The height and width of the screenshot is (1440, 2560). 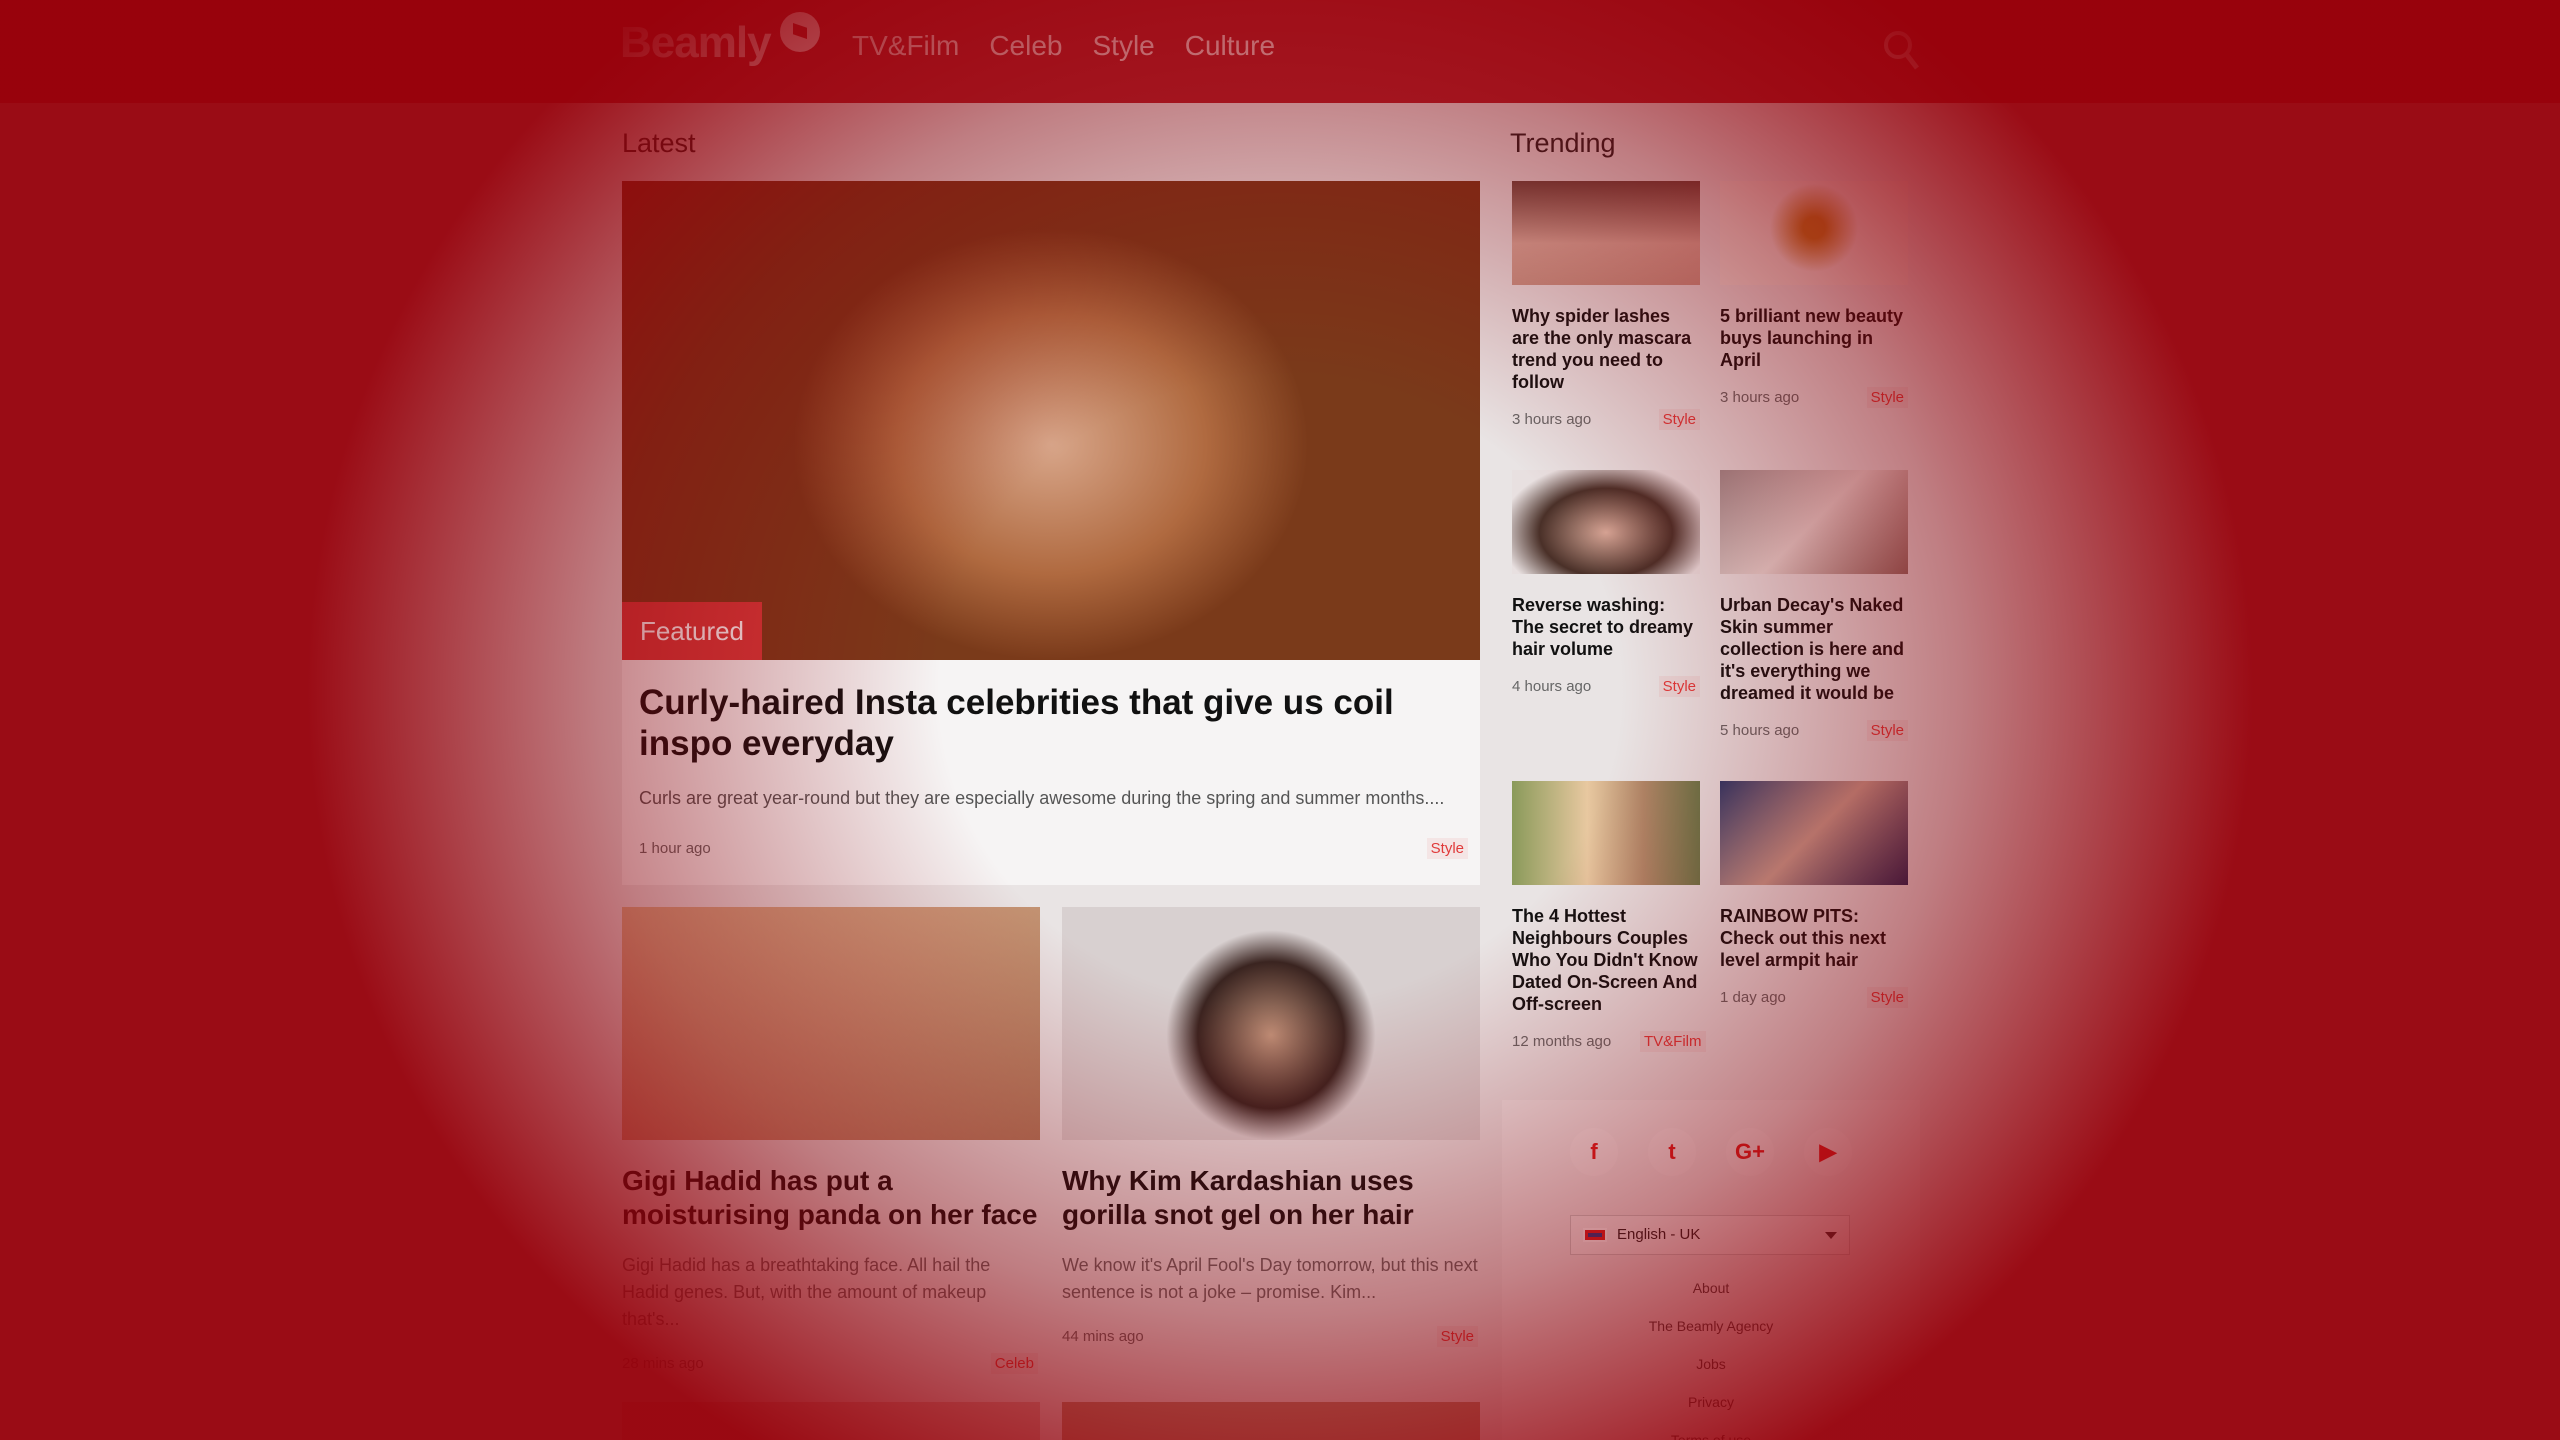 What do you see at coordinates (1711, 1299) in the screenshot?
I see `footer-link-about: About` at bounding box center [1711, 1299].